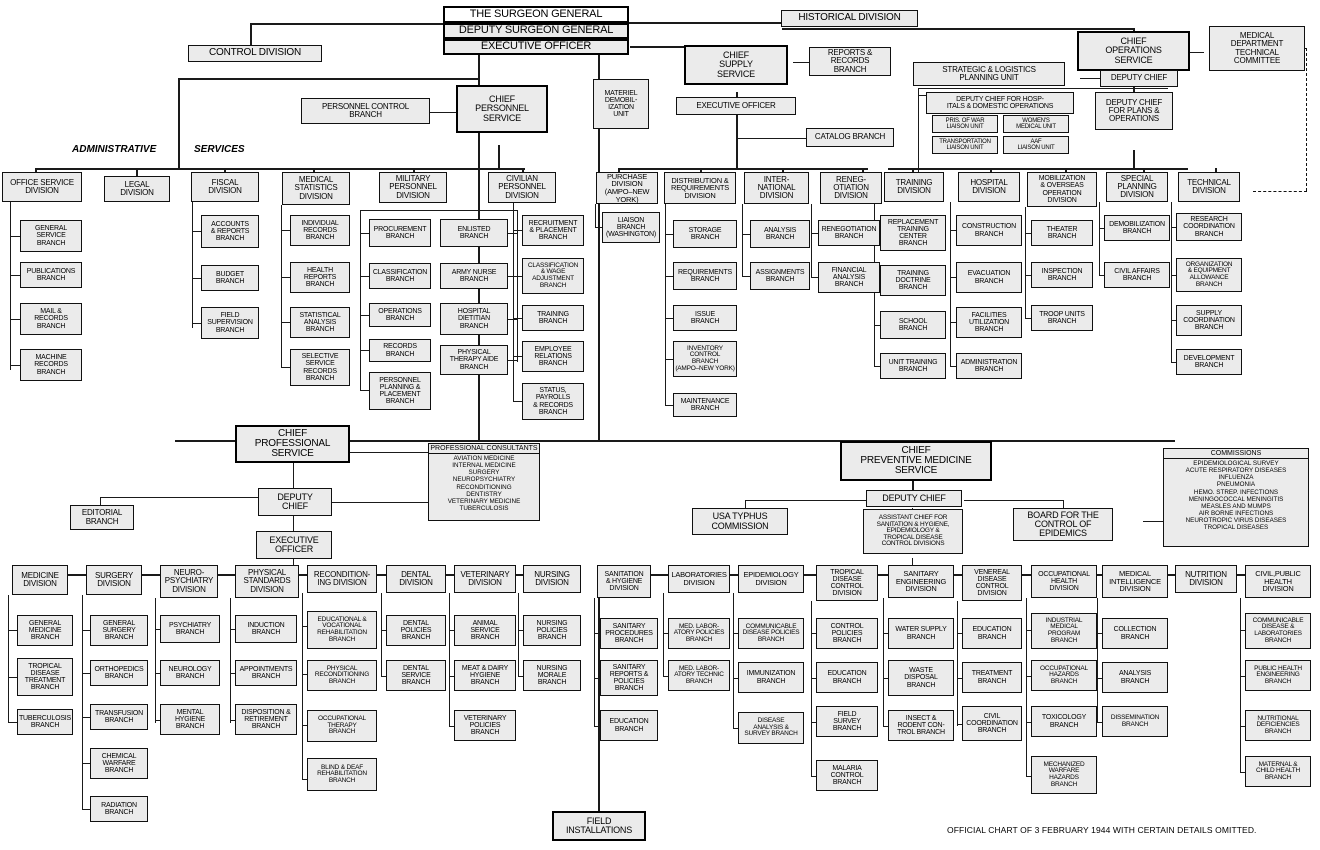  What do you see at coordinates (119, 763) in the screenshot?
I see `box-branch: CHEMICAL WARFARE BRANCH` at bounding box center [119, 763].